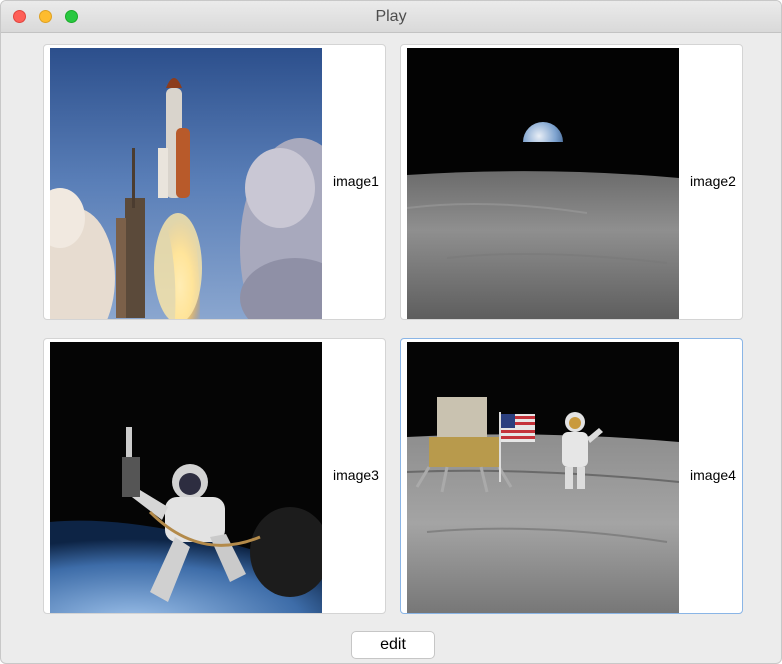 This screenshot has height=664, width=782. Describe the element at coordinates (356, 181) in the screenshot. I see `image-label-1: image1` at that location.